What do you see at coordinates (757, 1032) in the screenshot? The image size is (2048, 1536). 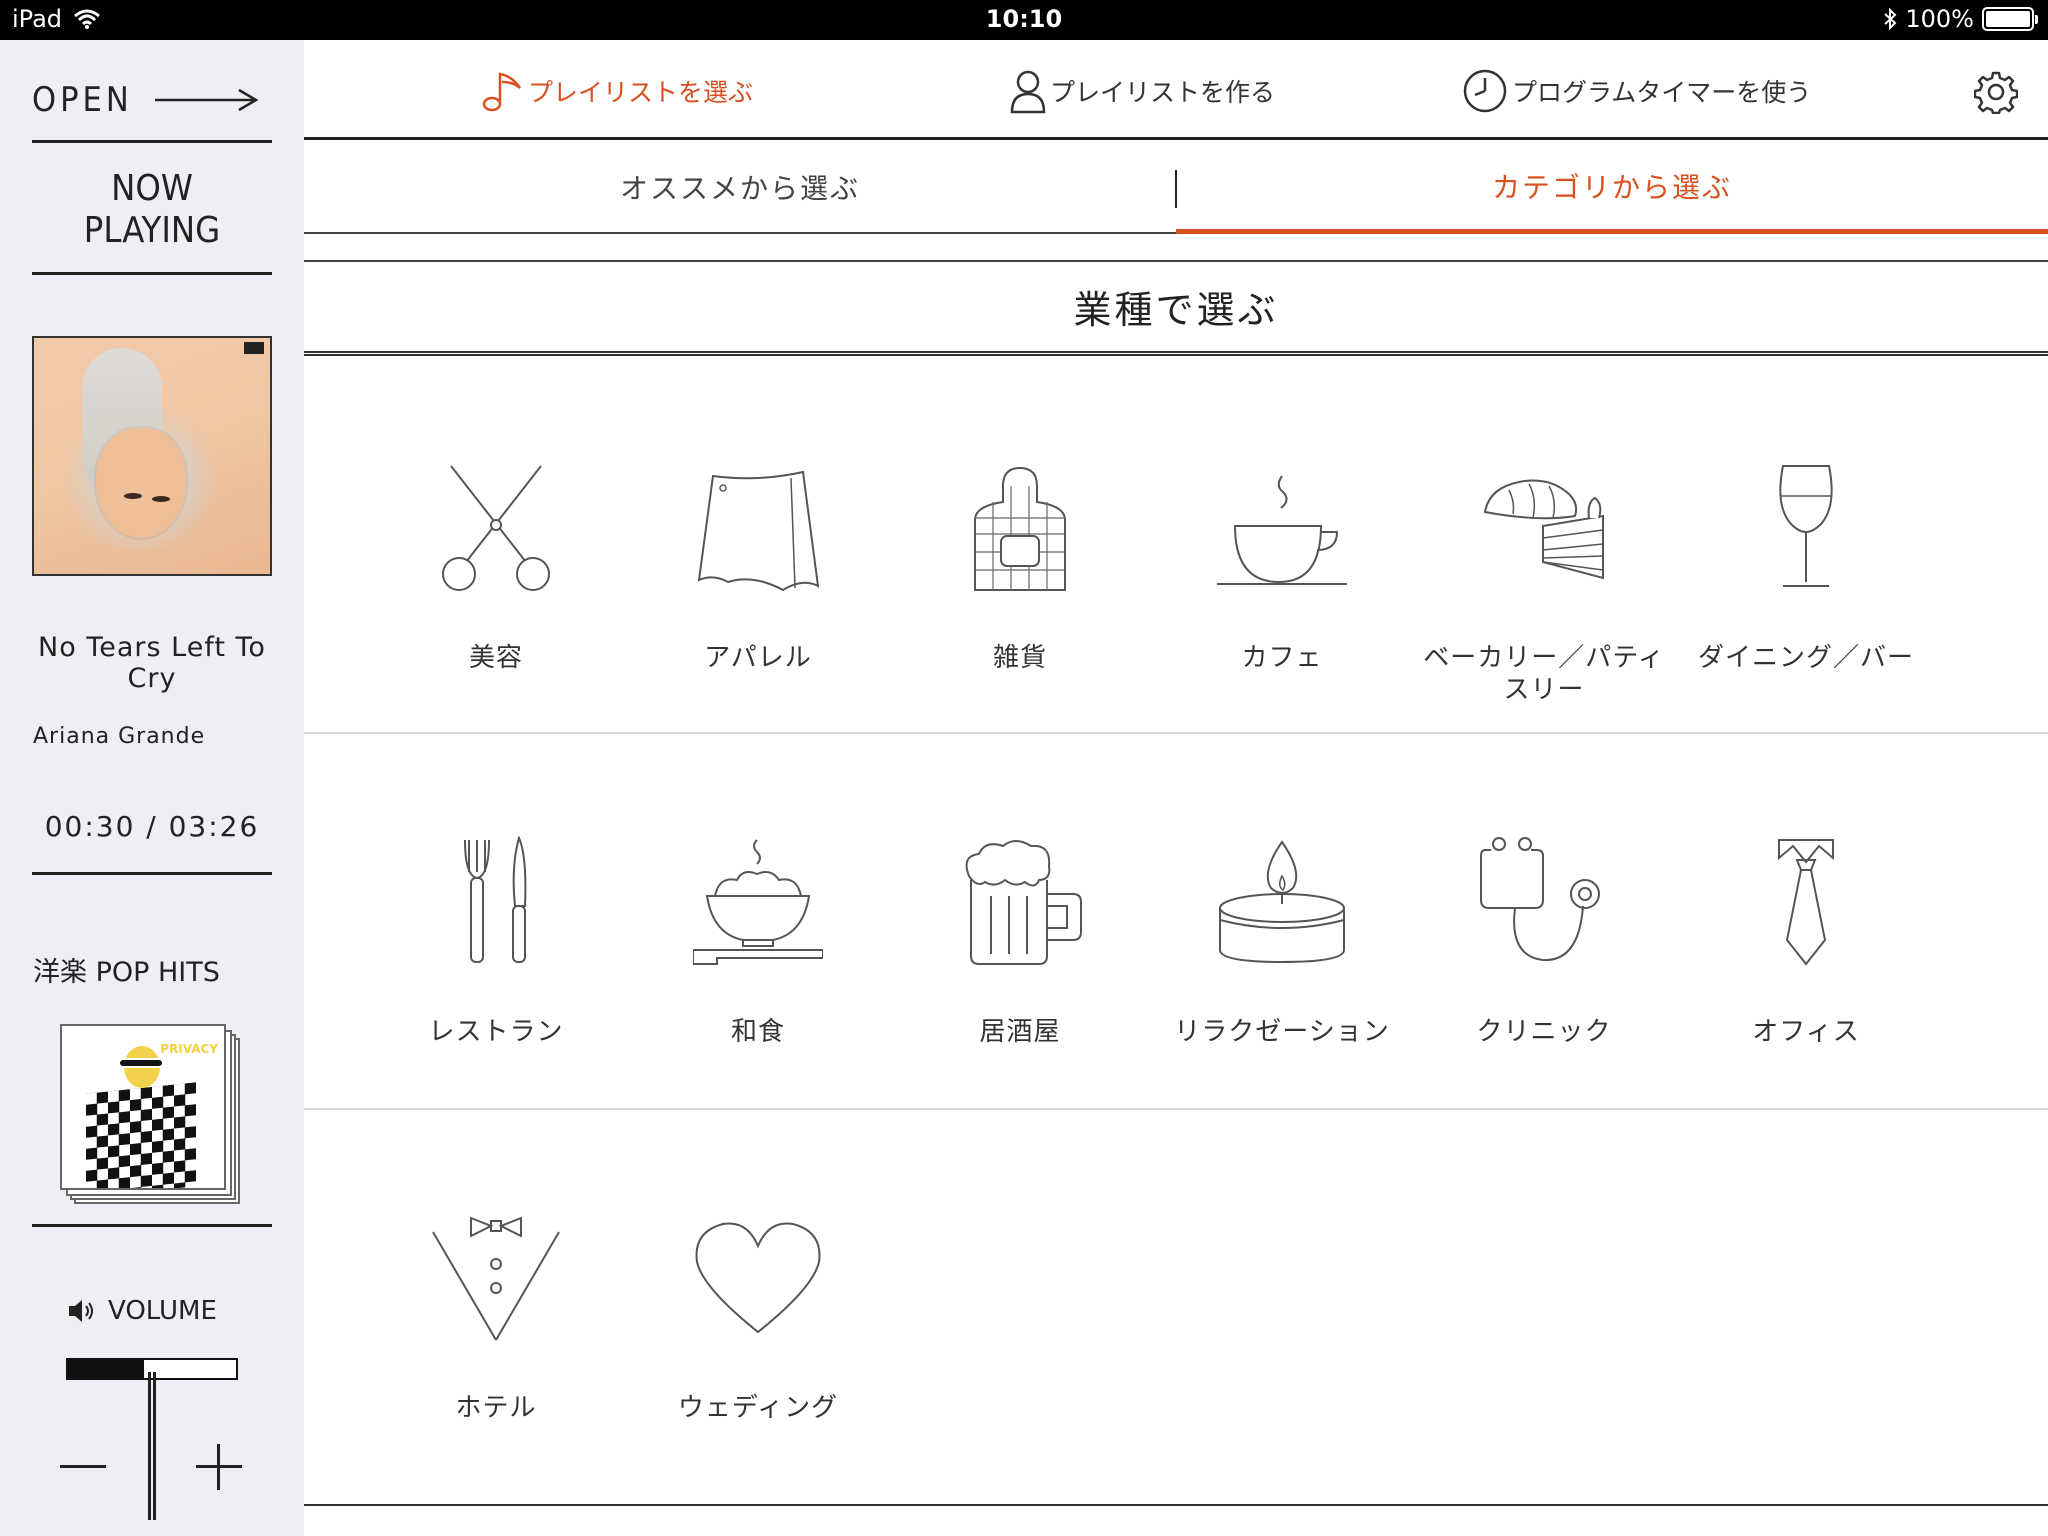 I see `category-label: 和食` at bounding box center [757, 1032].